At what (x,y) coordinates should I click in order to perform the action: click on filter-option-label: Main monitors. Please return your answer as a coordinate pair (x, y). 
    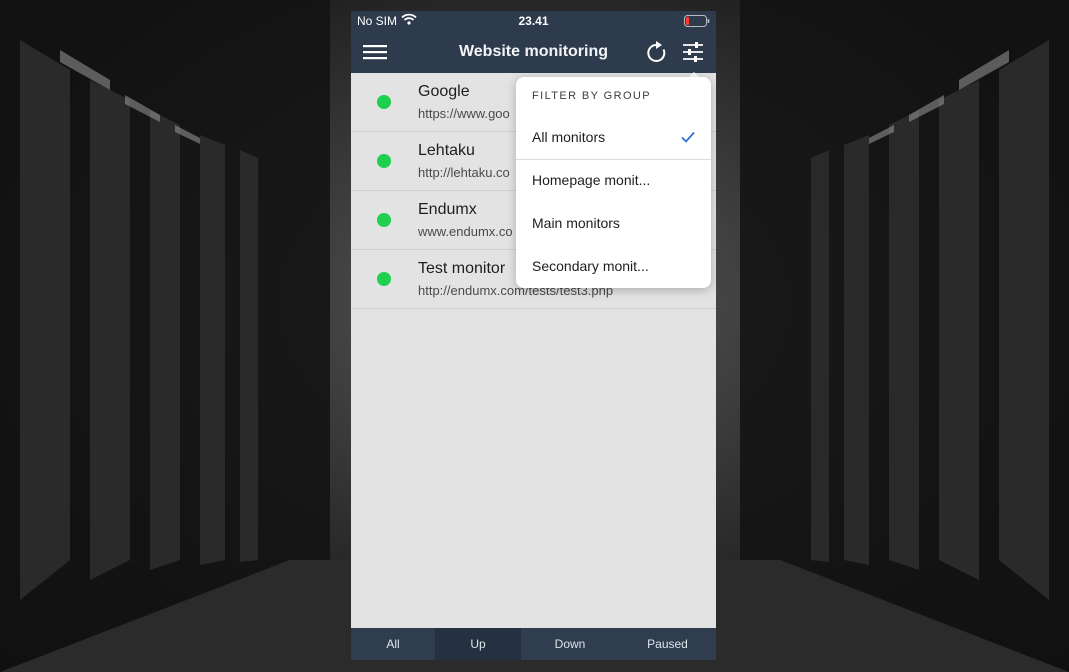
    Looking at the image, I should click on (576, 223).